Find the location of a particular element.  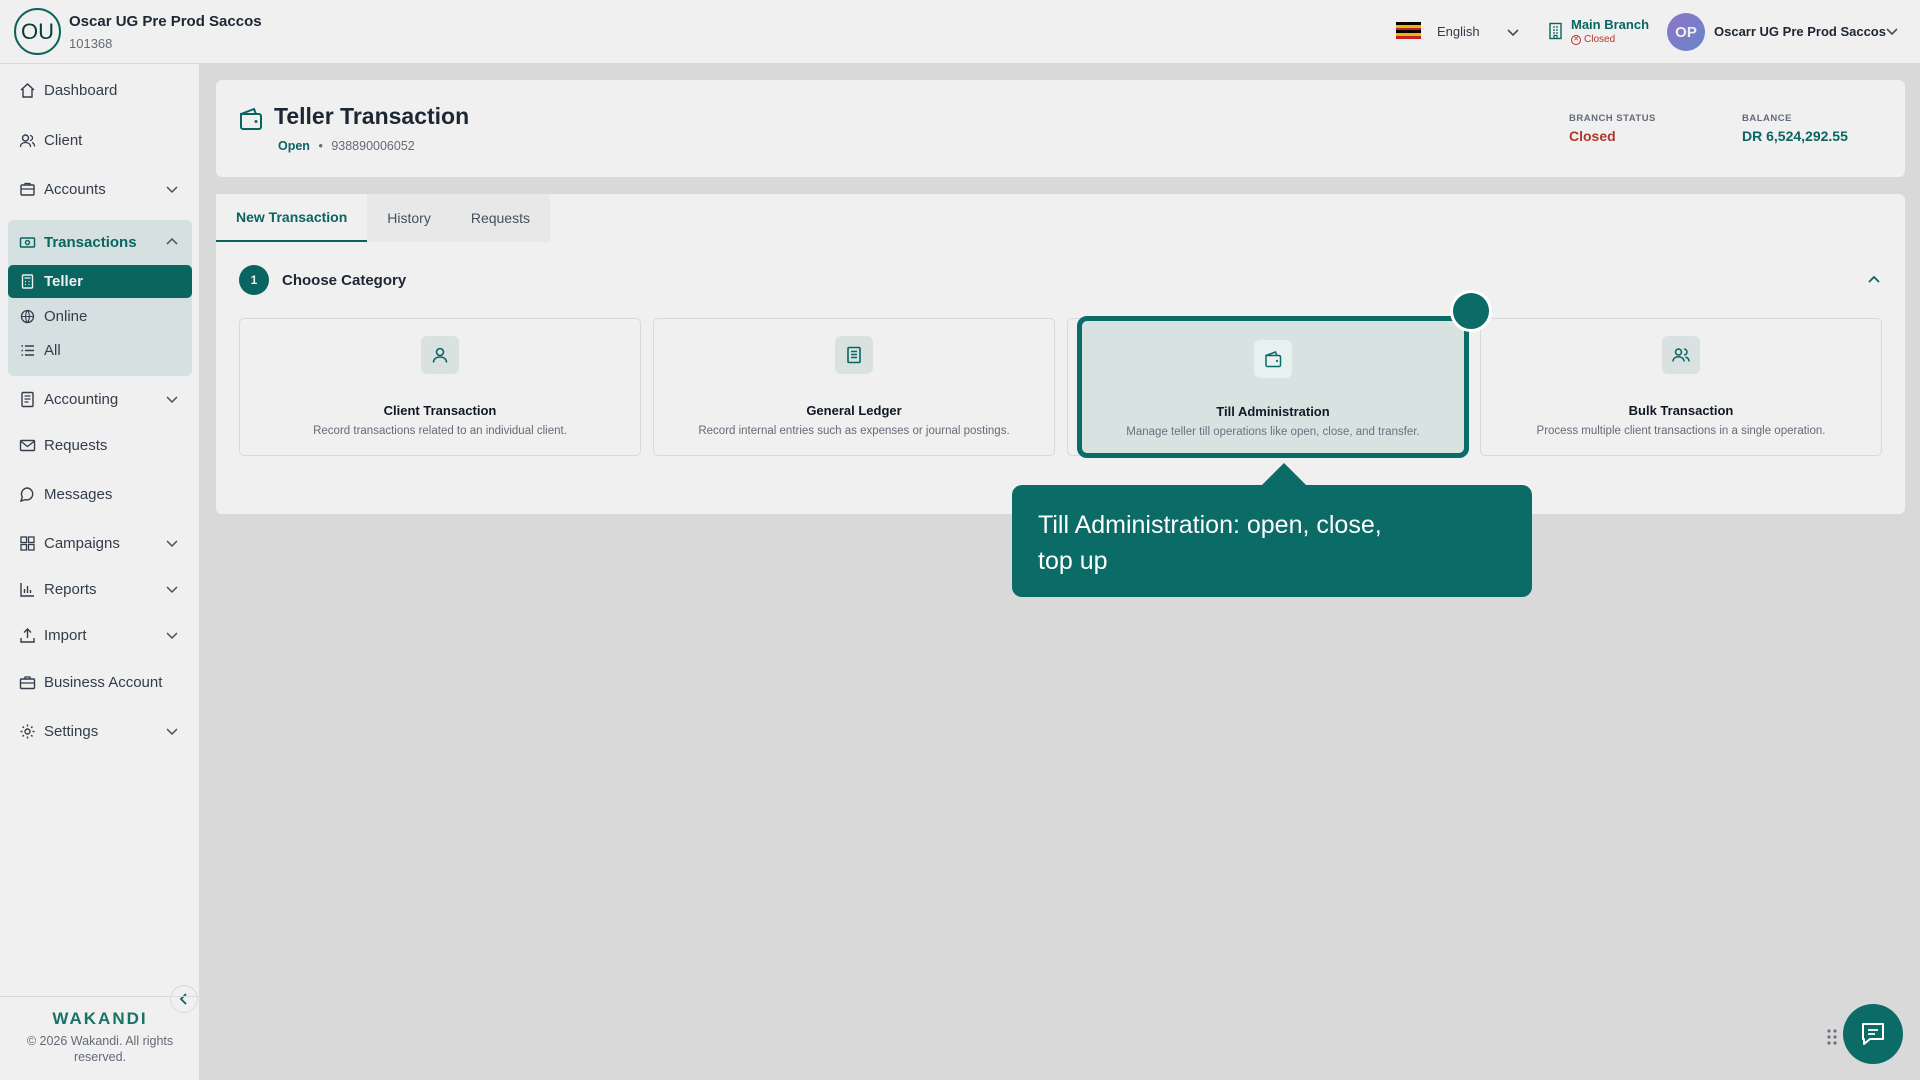

upload-icon is located at coordinates (27, 635).